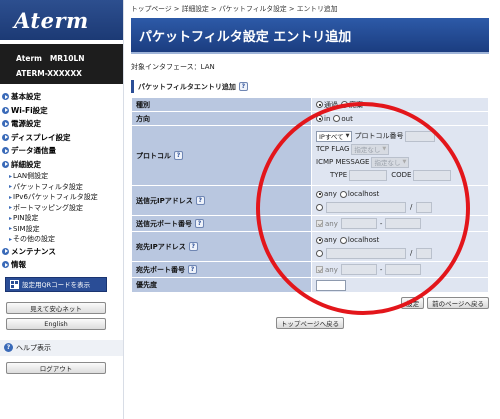  What do you see at coordinates (61, 151) in the screenshot?
I see `nav-data-usage: データ通信量` at bounding box center [61, 151].